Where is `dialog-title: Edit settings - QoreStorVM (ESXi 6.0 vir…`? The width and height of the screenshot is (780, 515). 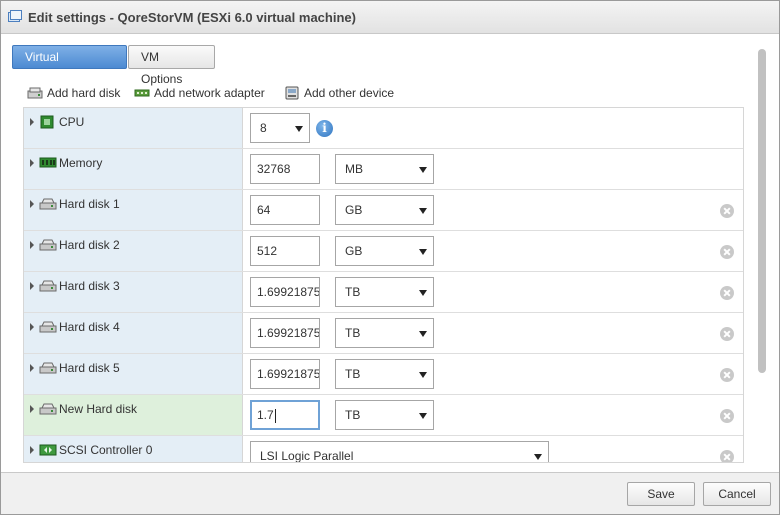
dialog-title: Edit settings - QoreStorVM (ESXi 6.0 vir… is located at coordinates (192, 17).